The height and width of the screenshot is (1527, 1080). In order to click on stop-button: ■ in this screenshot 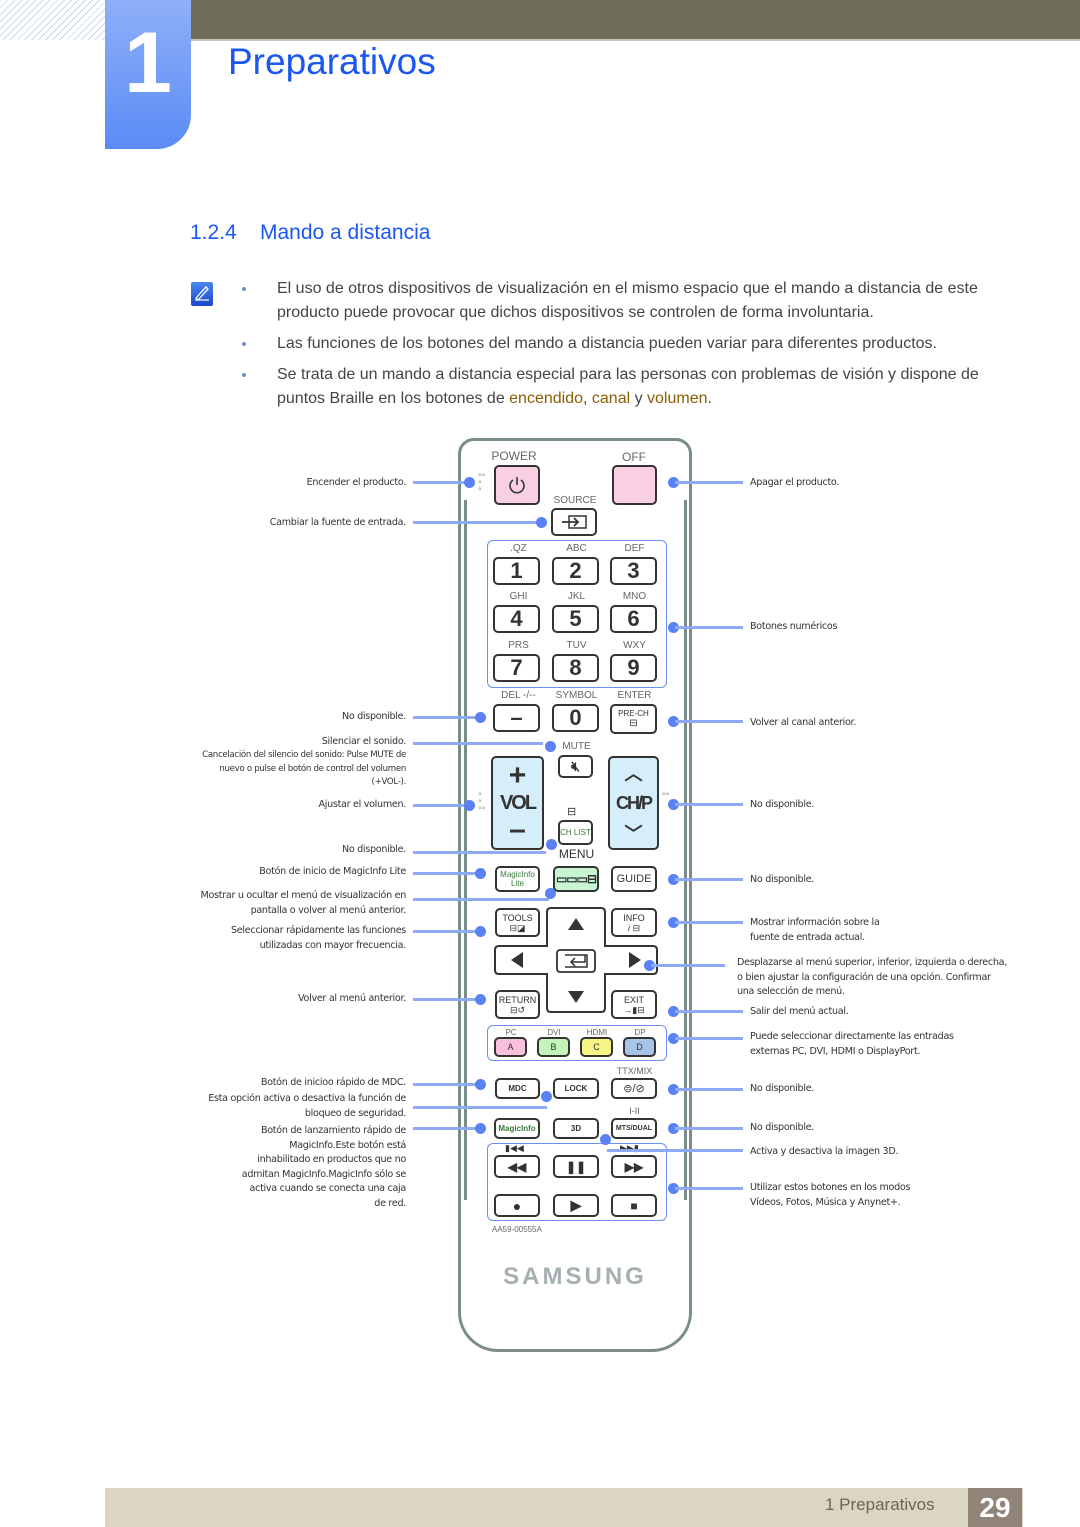, I will do `click(634, 1205)`.